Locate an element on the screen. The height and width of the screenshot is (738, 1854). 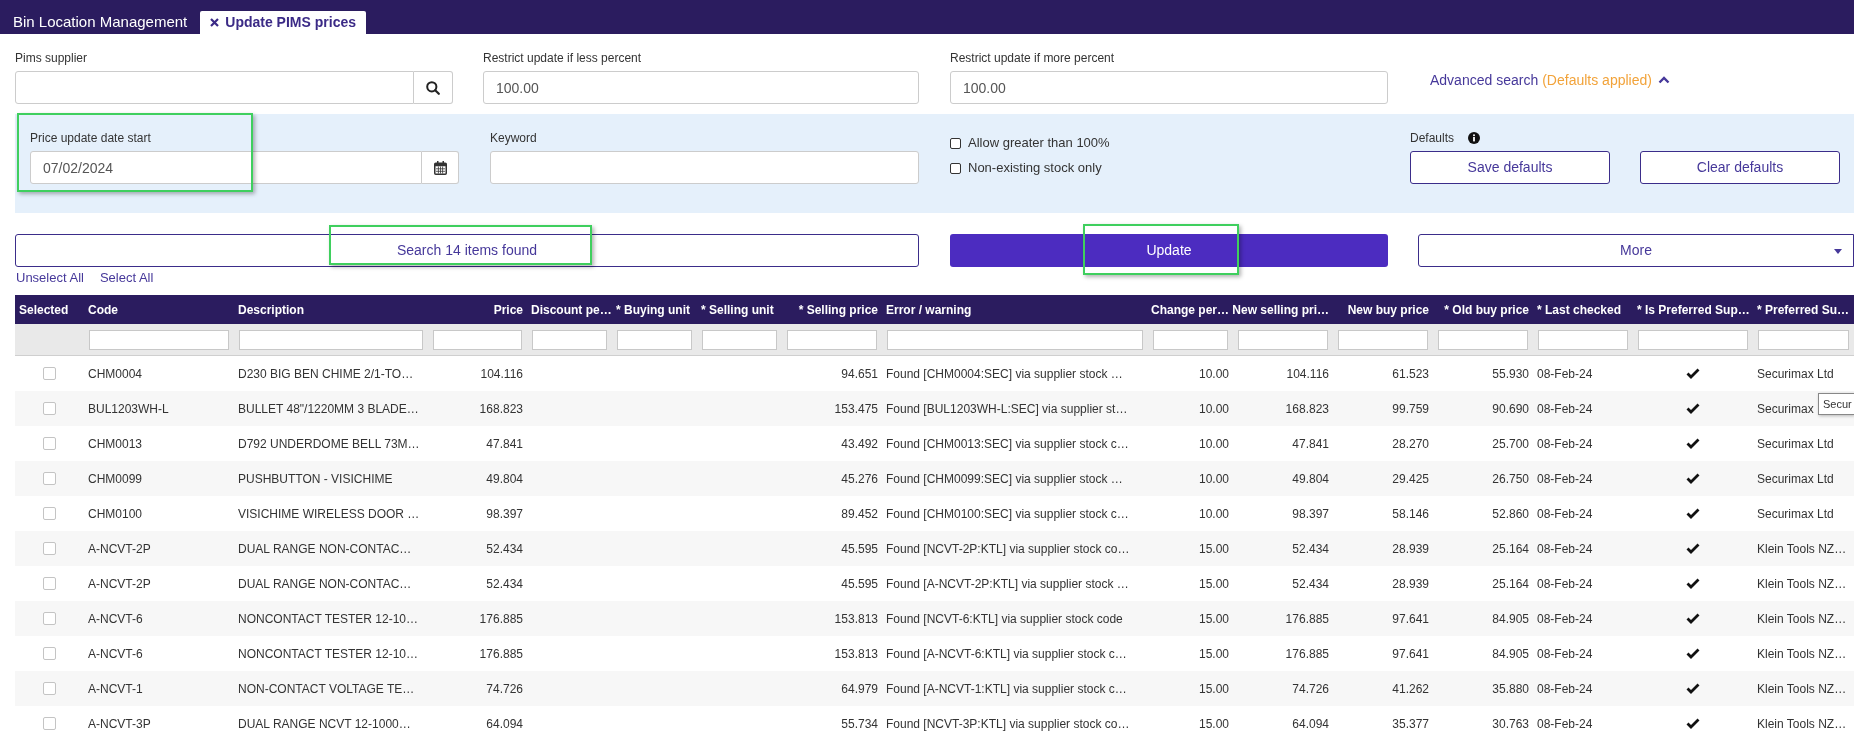
search-button is located at coordinates (433, 87).